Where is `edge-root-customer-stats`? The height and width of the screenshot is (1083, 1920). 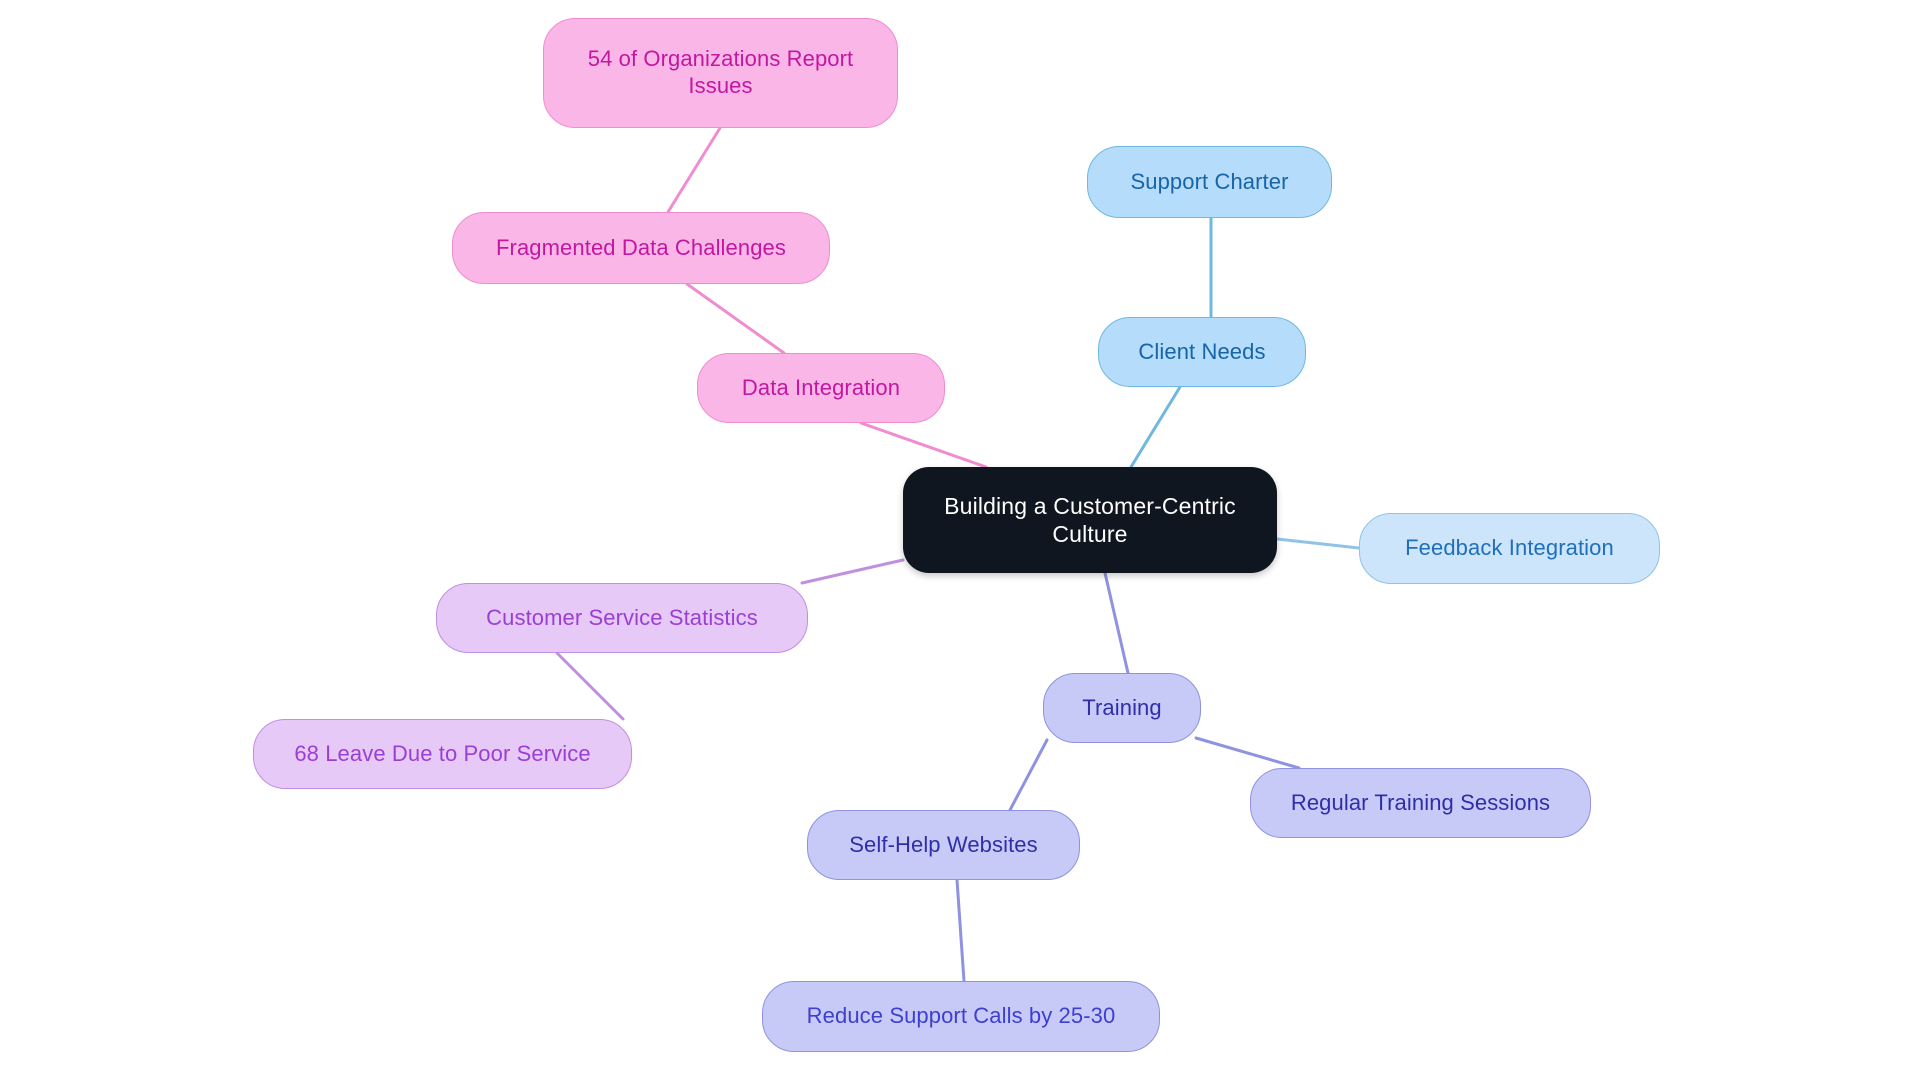 edge-root-customer-stats is located at coordinates (852, 571).